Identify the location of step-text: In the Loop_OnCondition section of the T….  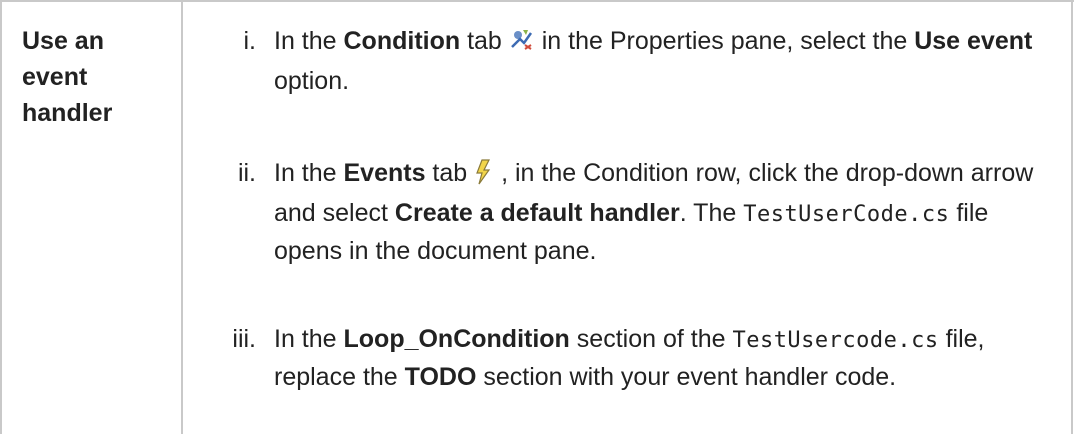
(659, 358).